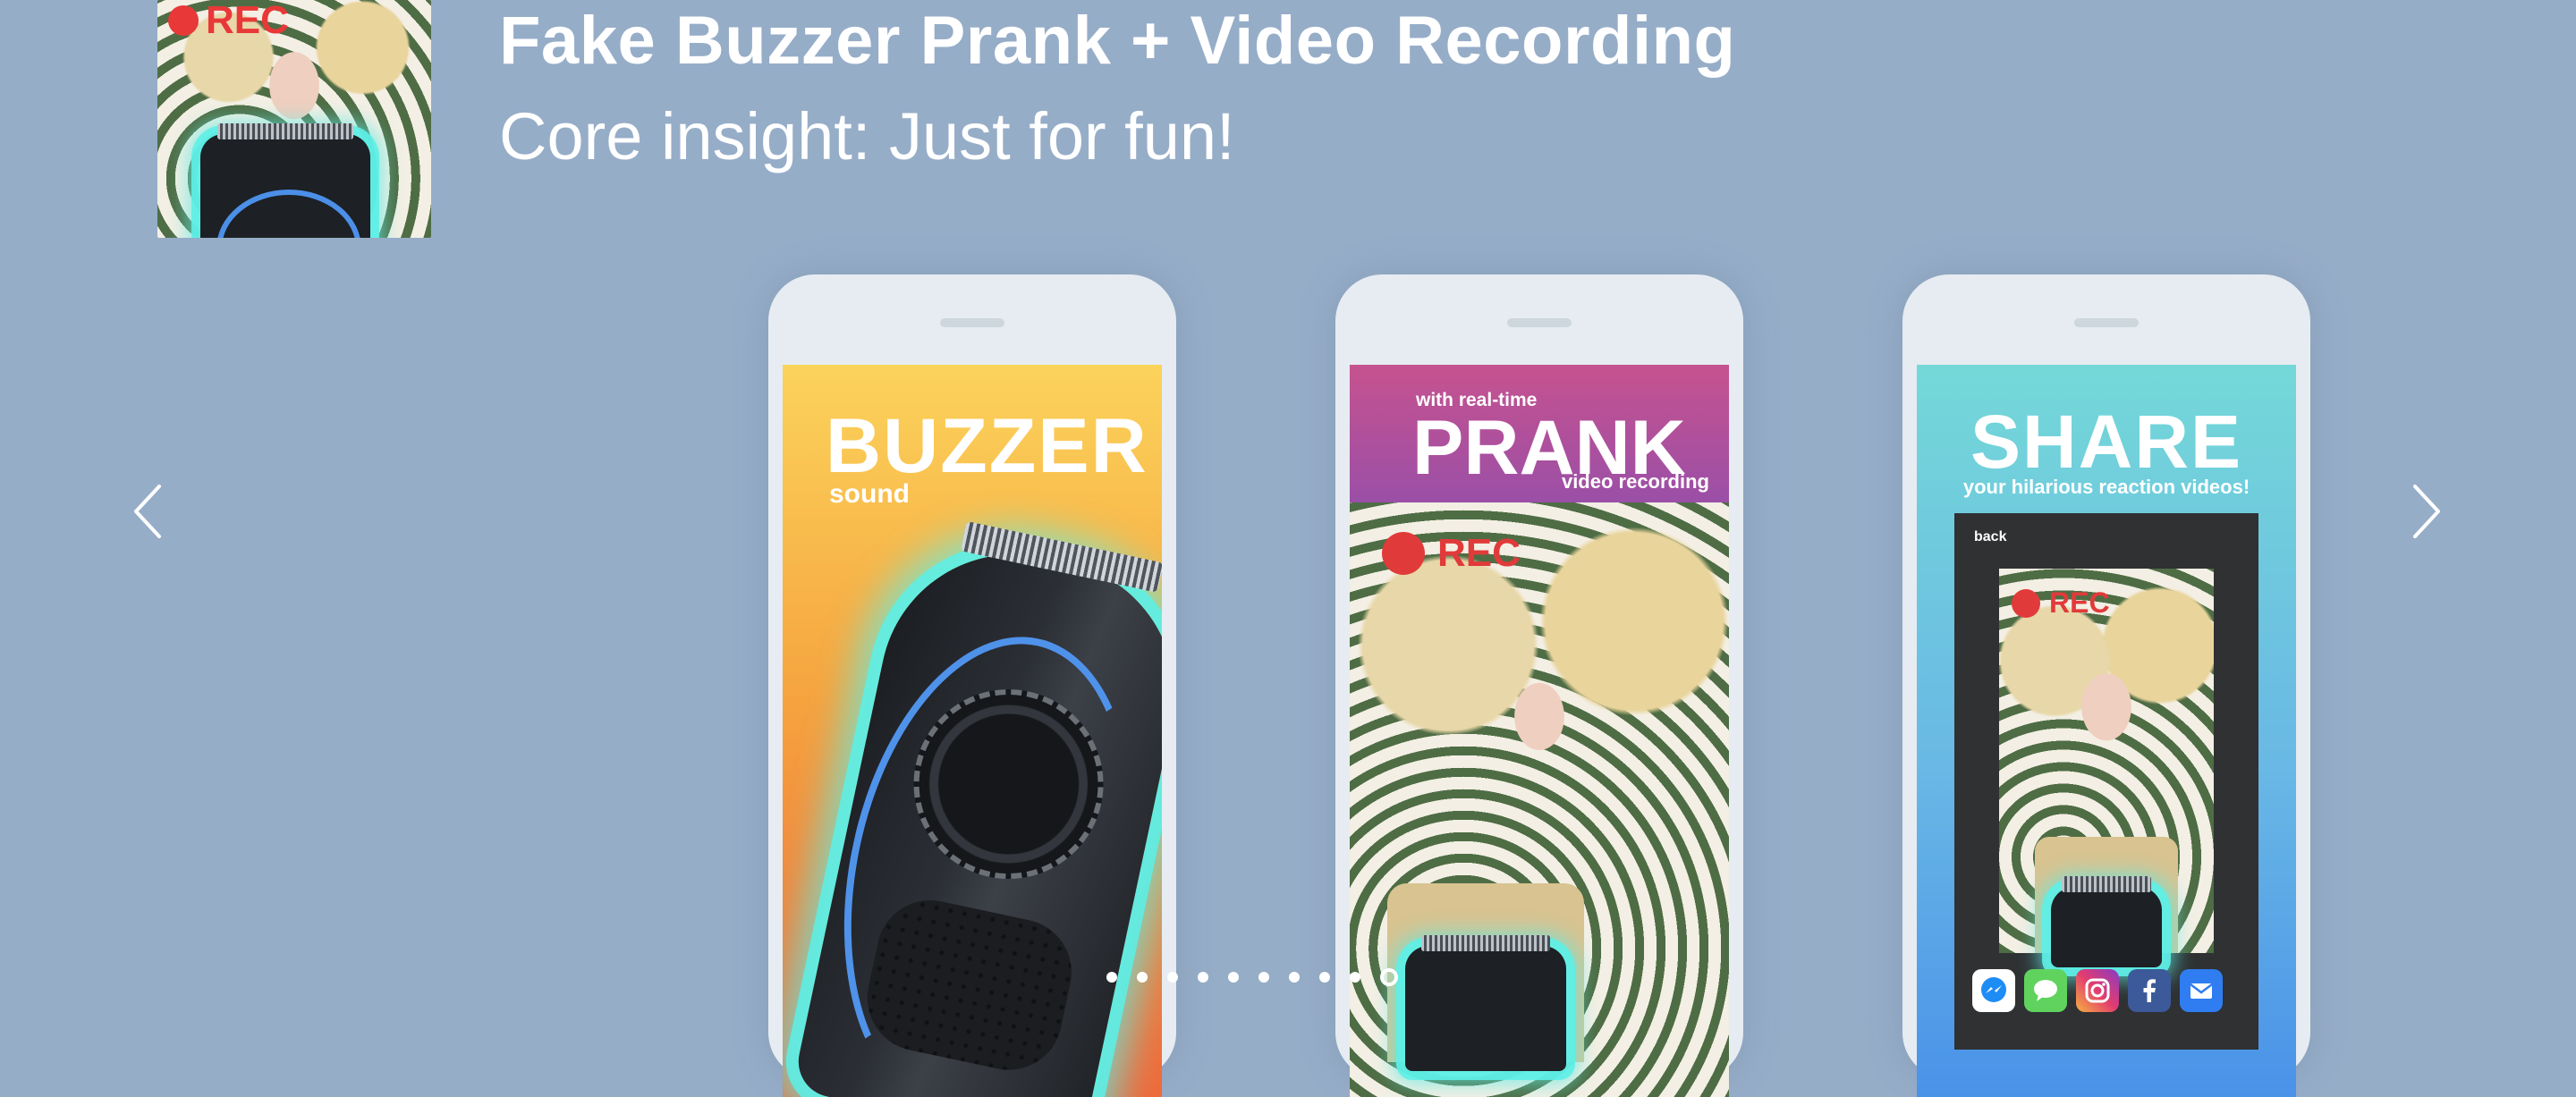 The height and width of the screenshot is (1097, 2576). What do you see at coordinates (1990, 537) in the screenshot?
I see `back-link: back` at bounding box center [1990, 537].